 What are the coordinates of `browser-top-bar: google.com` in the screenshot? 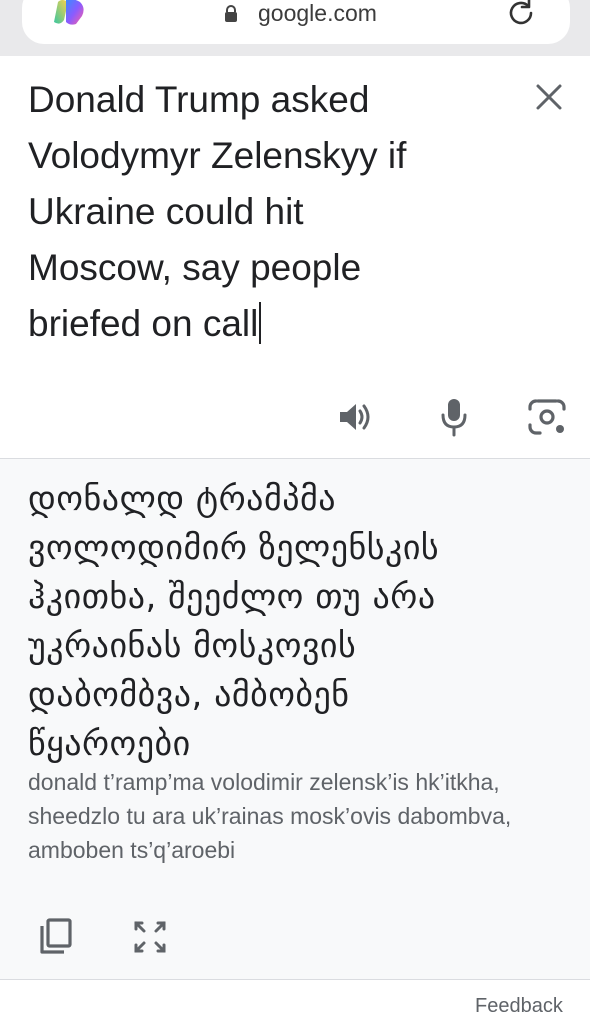 It's located at (295, 28).